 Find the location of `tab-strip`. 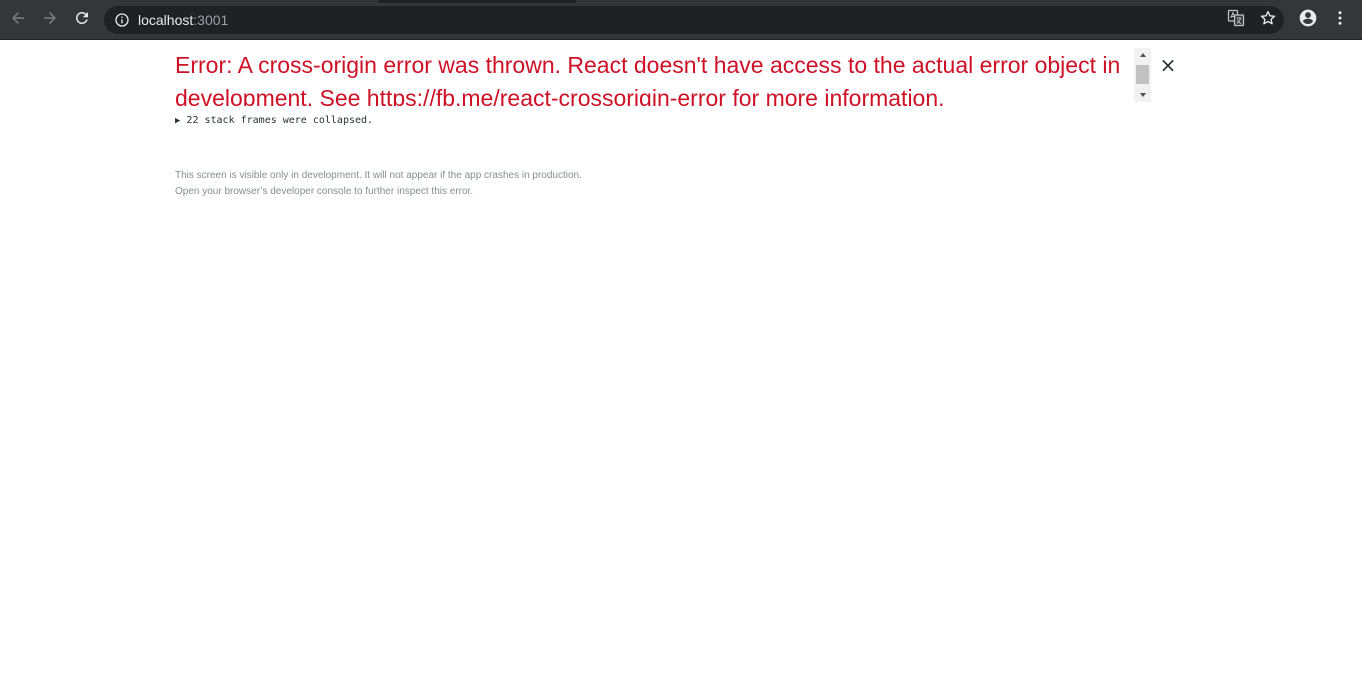

tab-strip is located at coordinates (681, 1).